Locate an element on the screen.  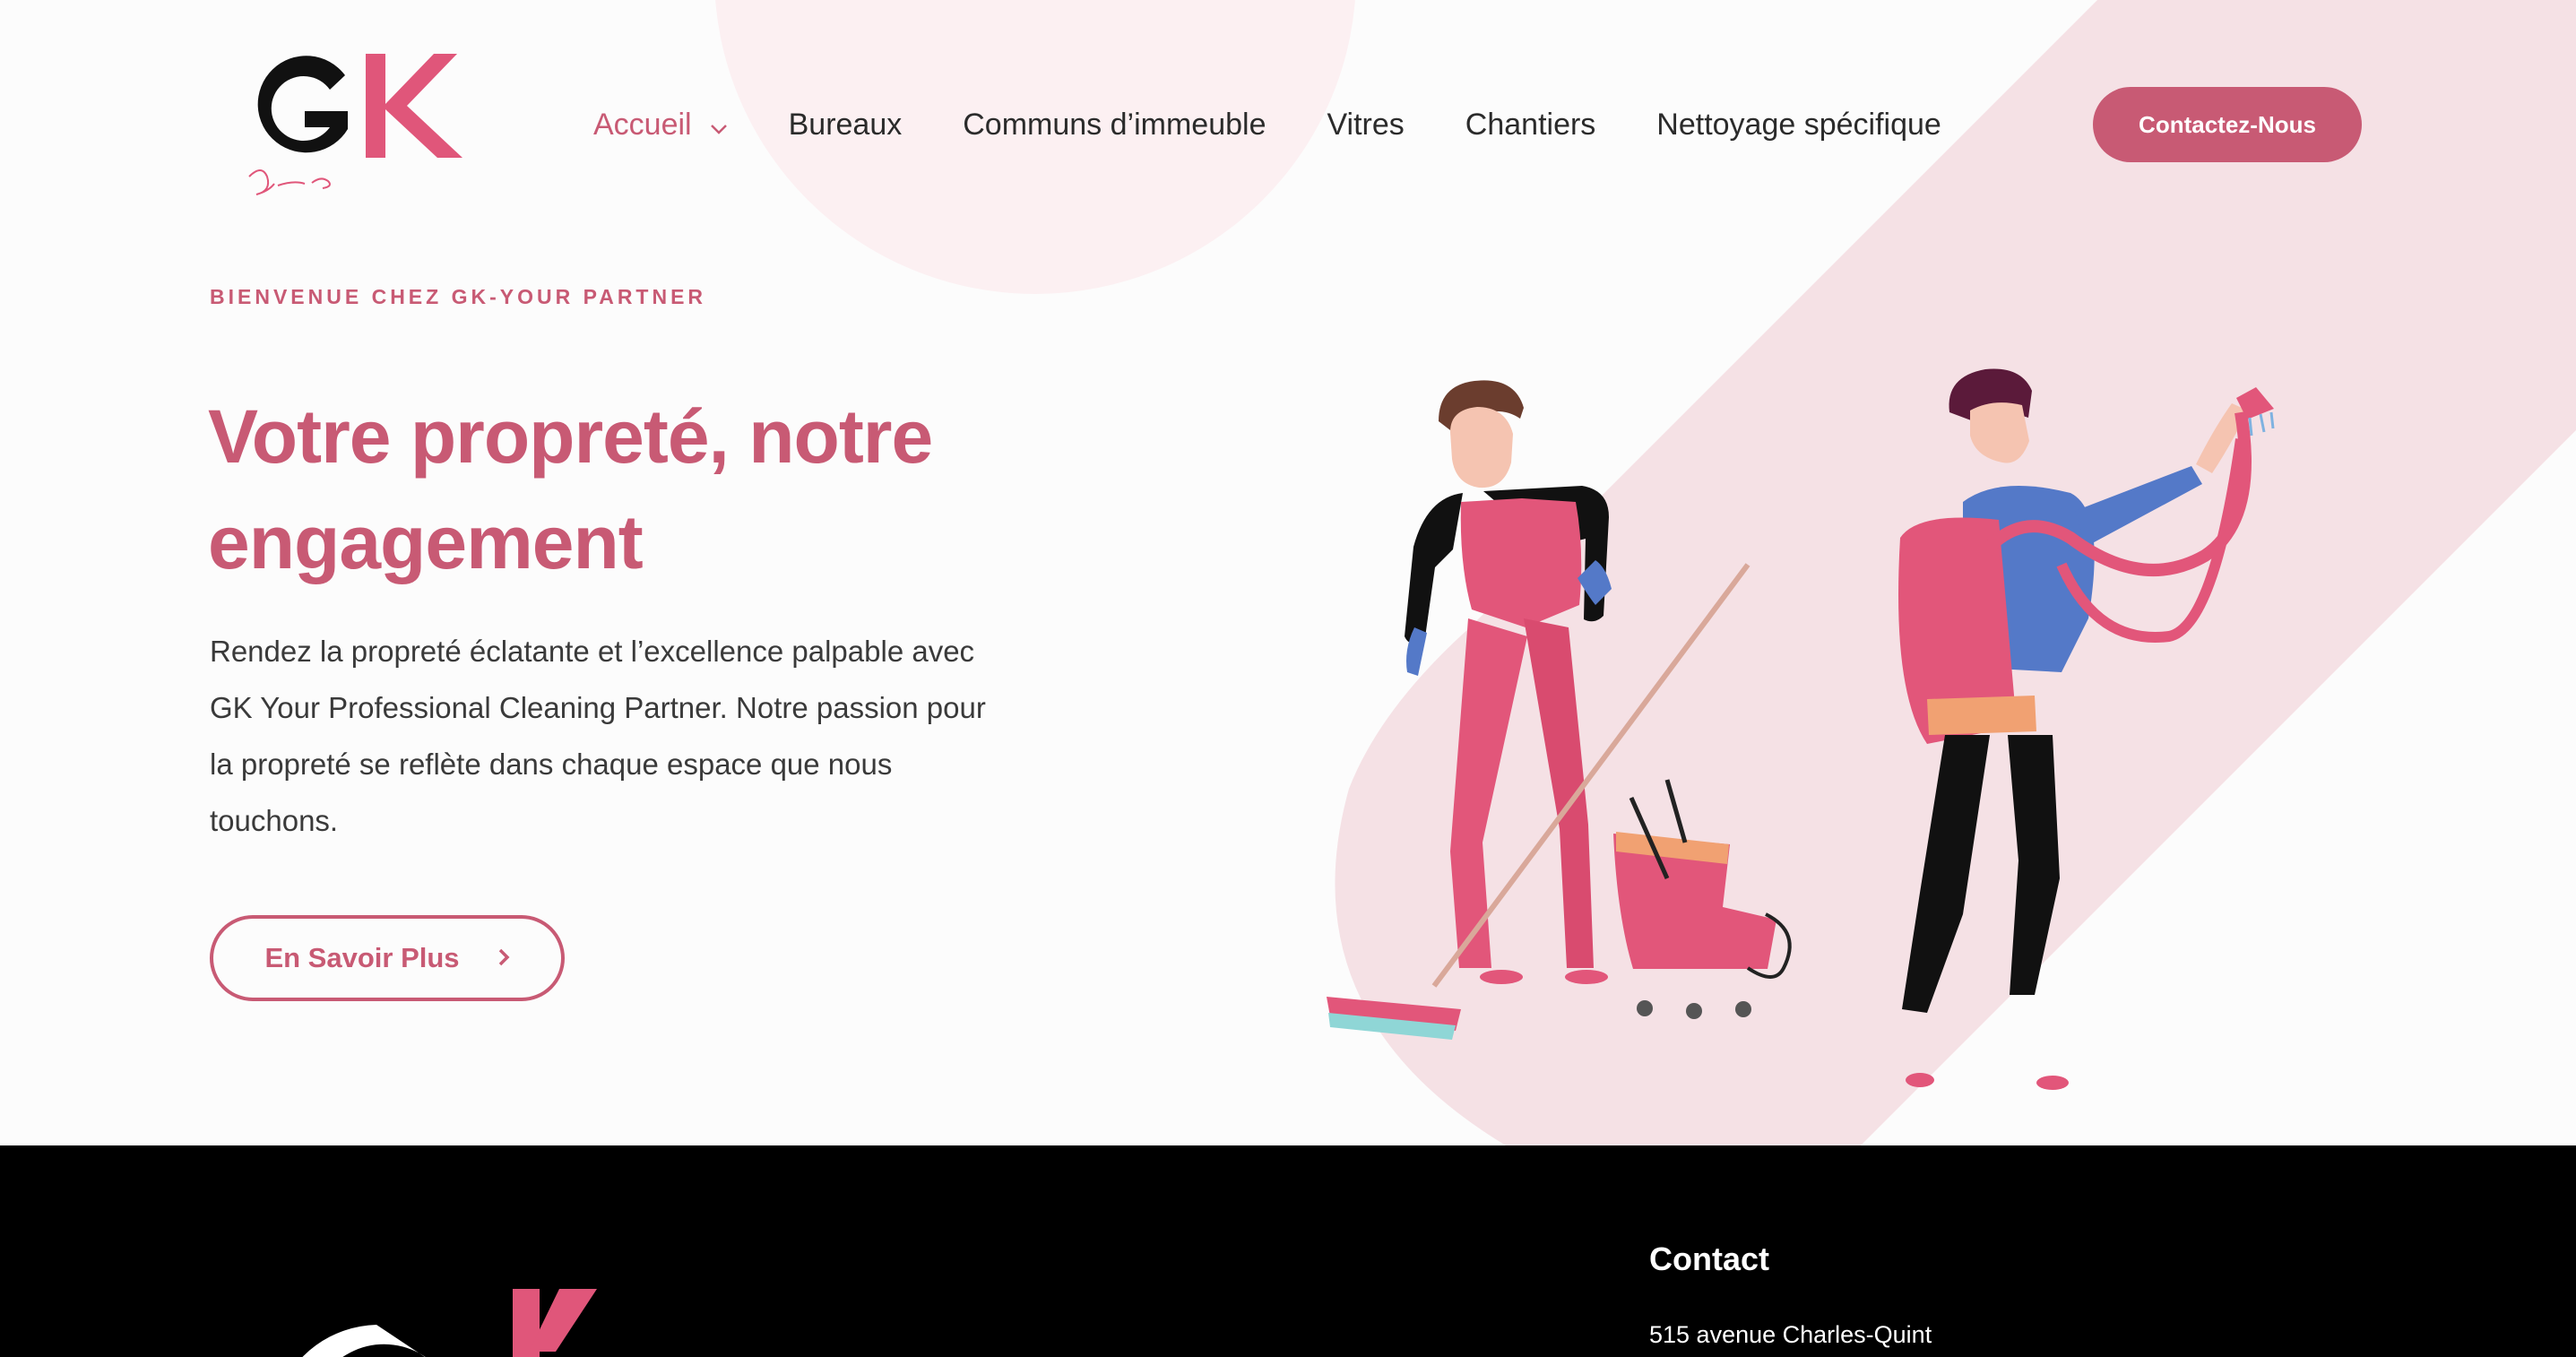
nav-item-label: Communs d’immeuble is located at coordinates (1114, 124).